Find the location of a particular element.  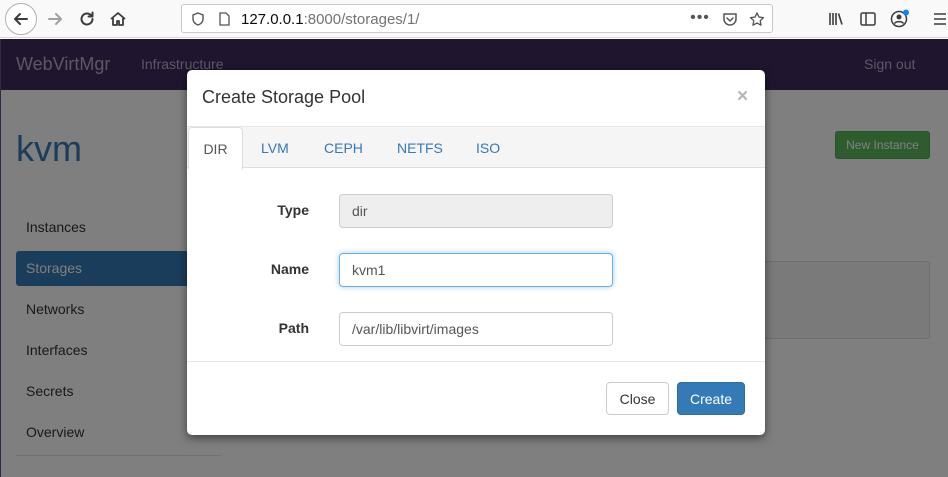

url-text: 127.0.0.1:8000/storages/1/ is located at coordinates (330, 19).